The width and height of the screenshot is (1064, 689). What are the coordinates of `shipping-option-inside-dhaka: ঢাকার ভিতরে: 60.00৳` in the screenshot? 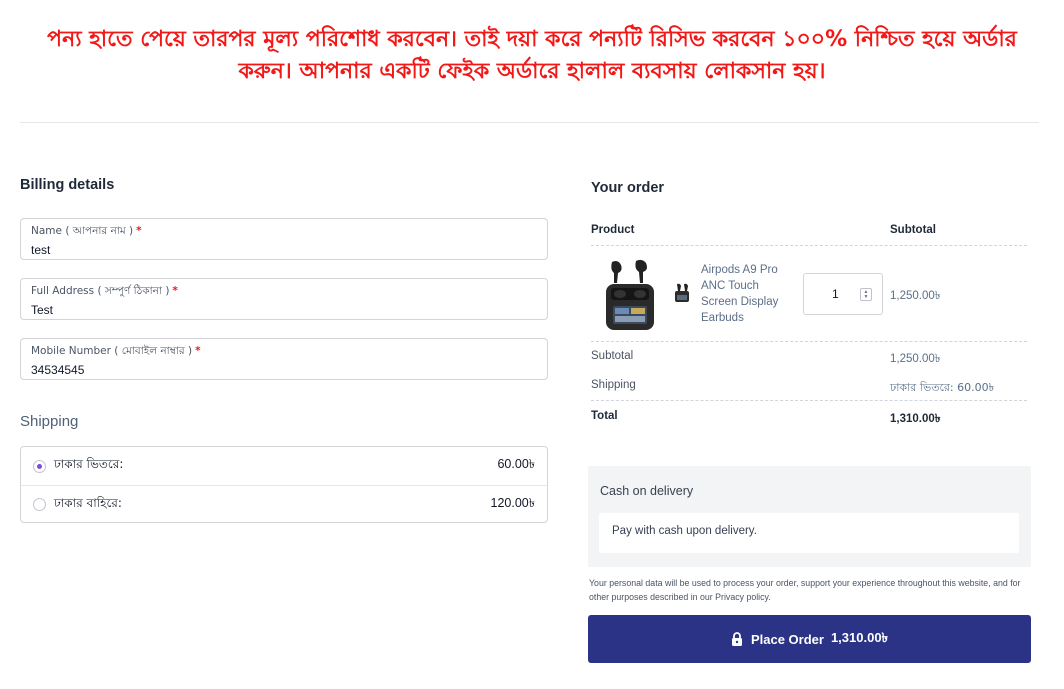 It's located at (284, 466).